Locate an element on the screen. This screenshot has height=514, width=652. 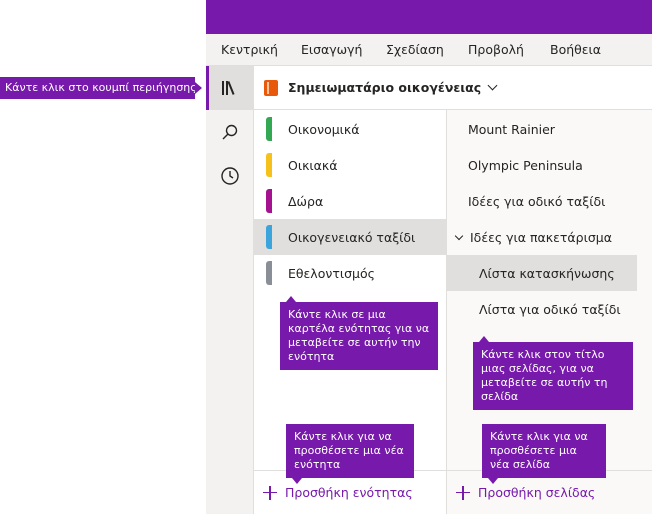
page-item-expanded: Ιδέες για πακετάρισμα is located at coordinates (542, 237).